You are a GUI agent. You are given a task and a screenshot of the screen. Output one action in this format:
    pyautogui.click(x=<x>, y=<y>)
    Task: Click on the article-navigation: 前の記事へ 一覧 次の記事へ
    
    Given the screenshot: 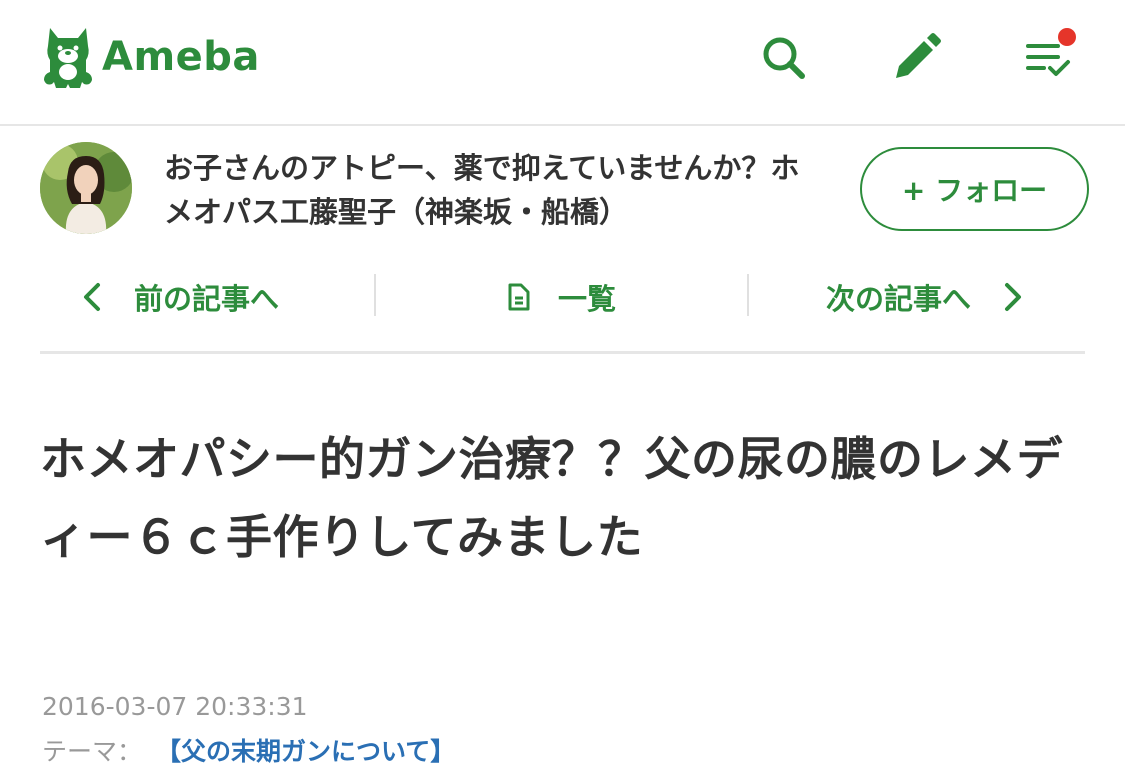 What is the action you would take?
    pyautogui.click(x=562, y=308)
    